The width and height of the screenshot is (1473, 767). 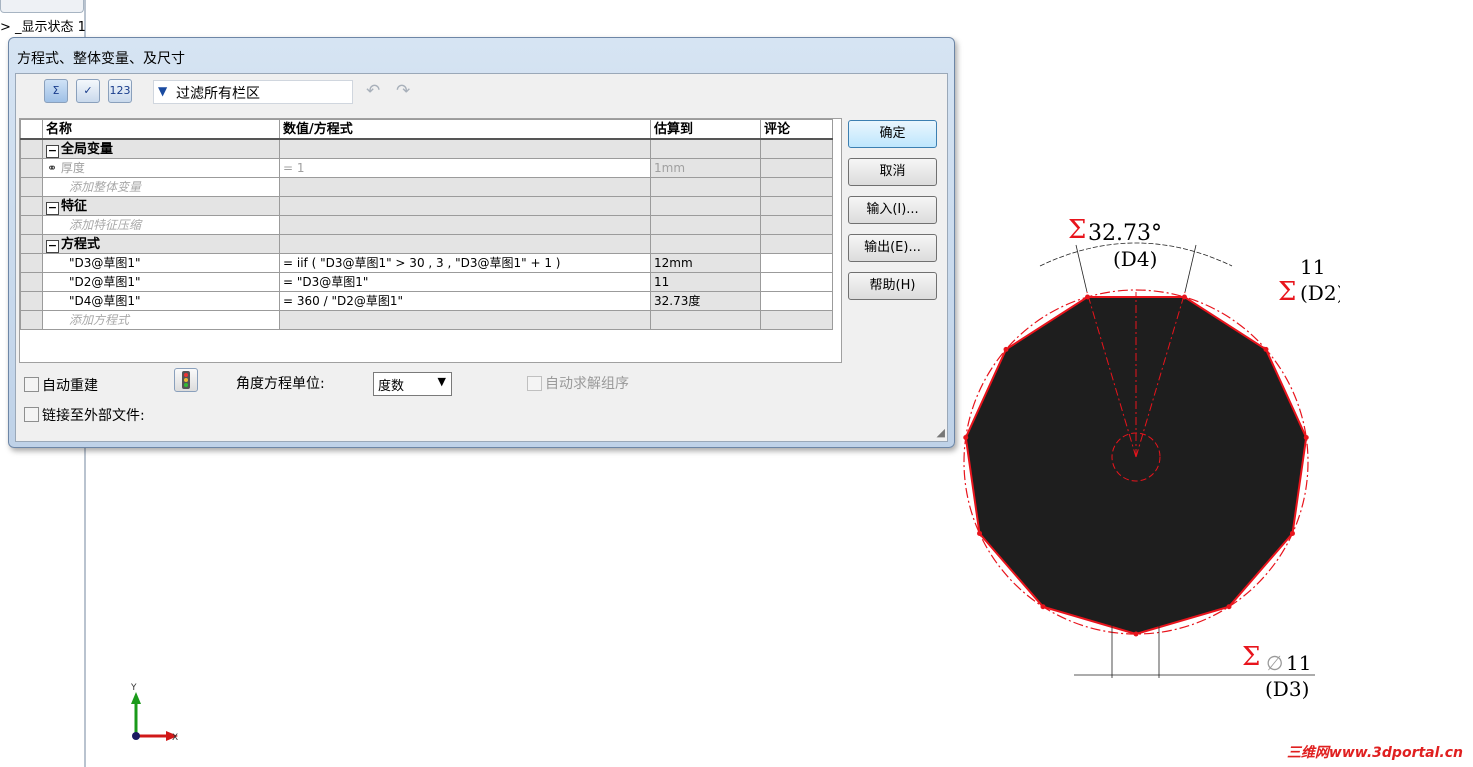 What do you see at coordinates (426, 320) in the screenshot?
I see `add-row: 添加方程式` at bounding box center [426, 320].